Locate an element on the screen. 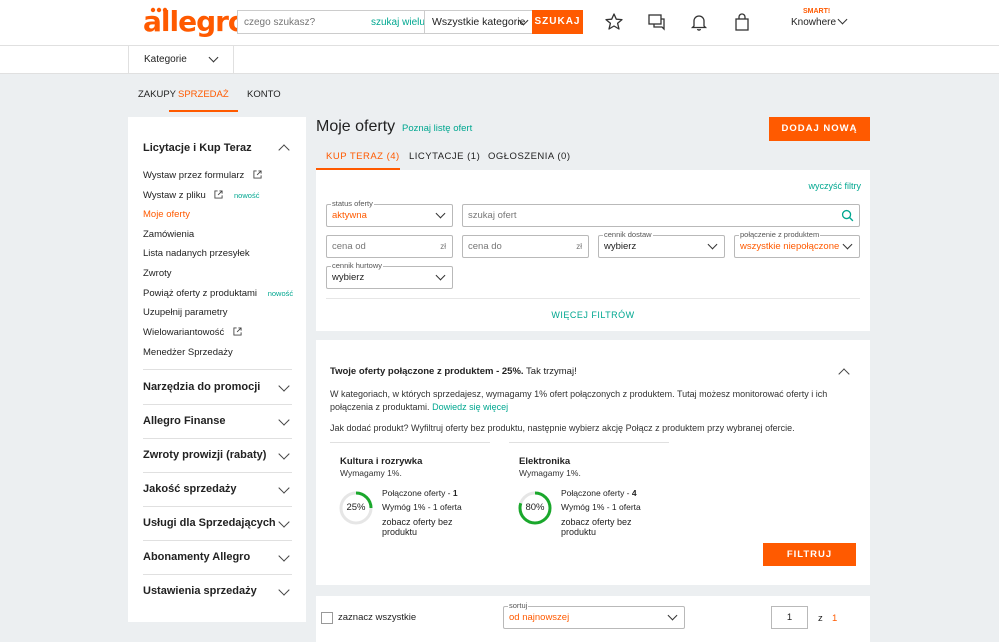 The height and width of the screenshot is (642, 999). sidebar-item-file: Wystaw z pliku nowość is located at coordinates (201, 195).